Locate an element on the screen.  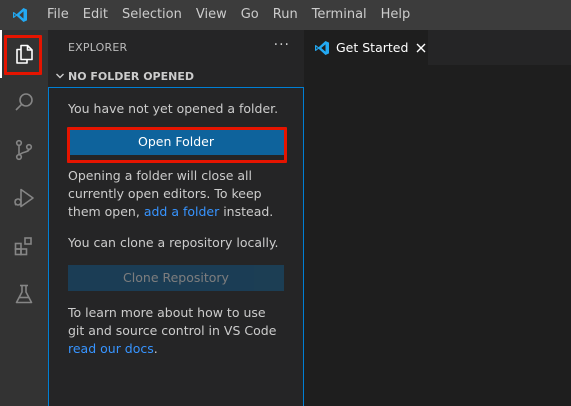
search-icon is located at coordinates (24, 102).